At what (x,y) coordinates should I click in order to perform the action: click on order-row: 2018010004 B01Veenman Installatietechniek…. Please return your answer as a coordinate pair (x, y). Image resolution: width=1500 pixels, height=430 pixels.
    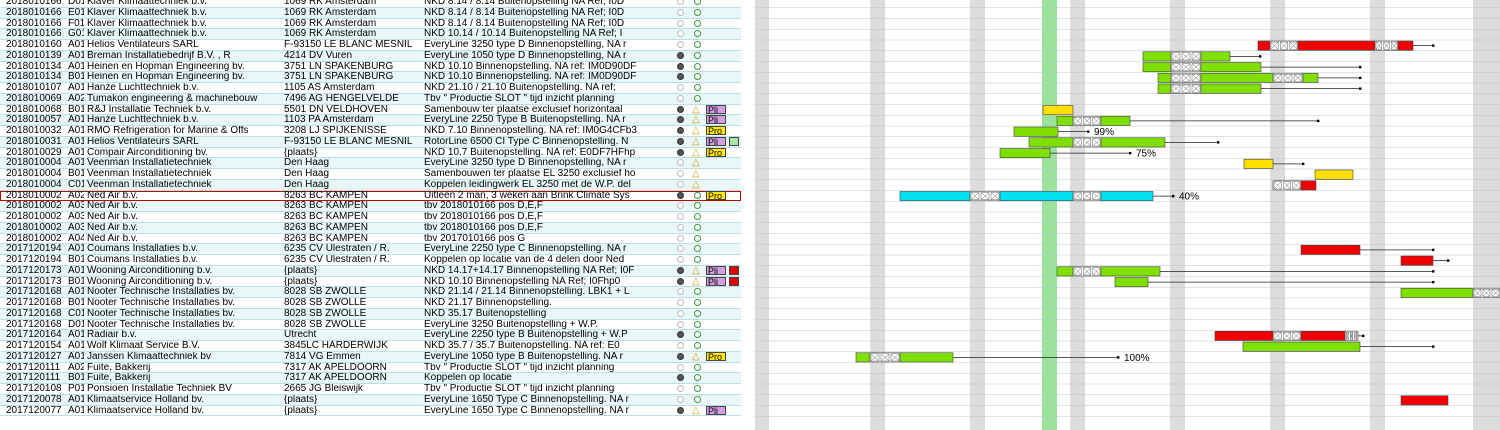
    Looking at the image, I should click on (370, 174).